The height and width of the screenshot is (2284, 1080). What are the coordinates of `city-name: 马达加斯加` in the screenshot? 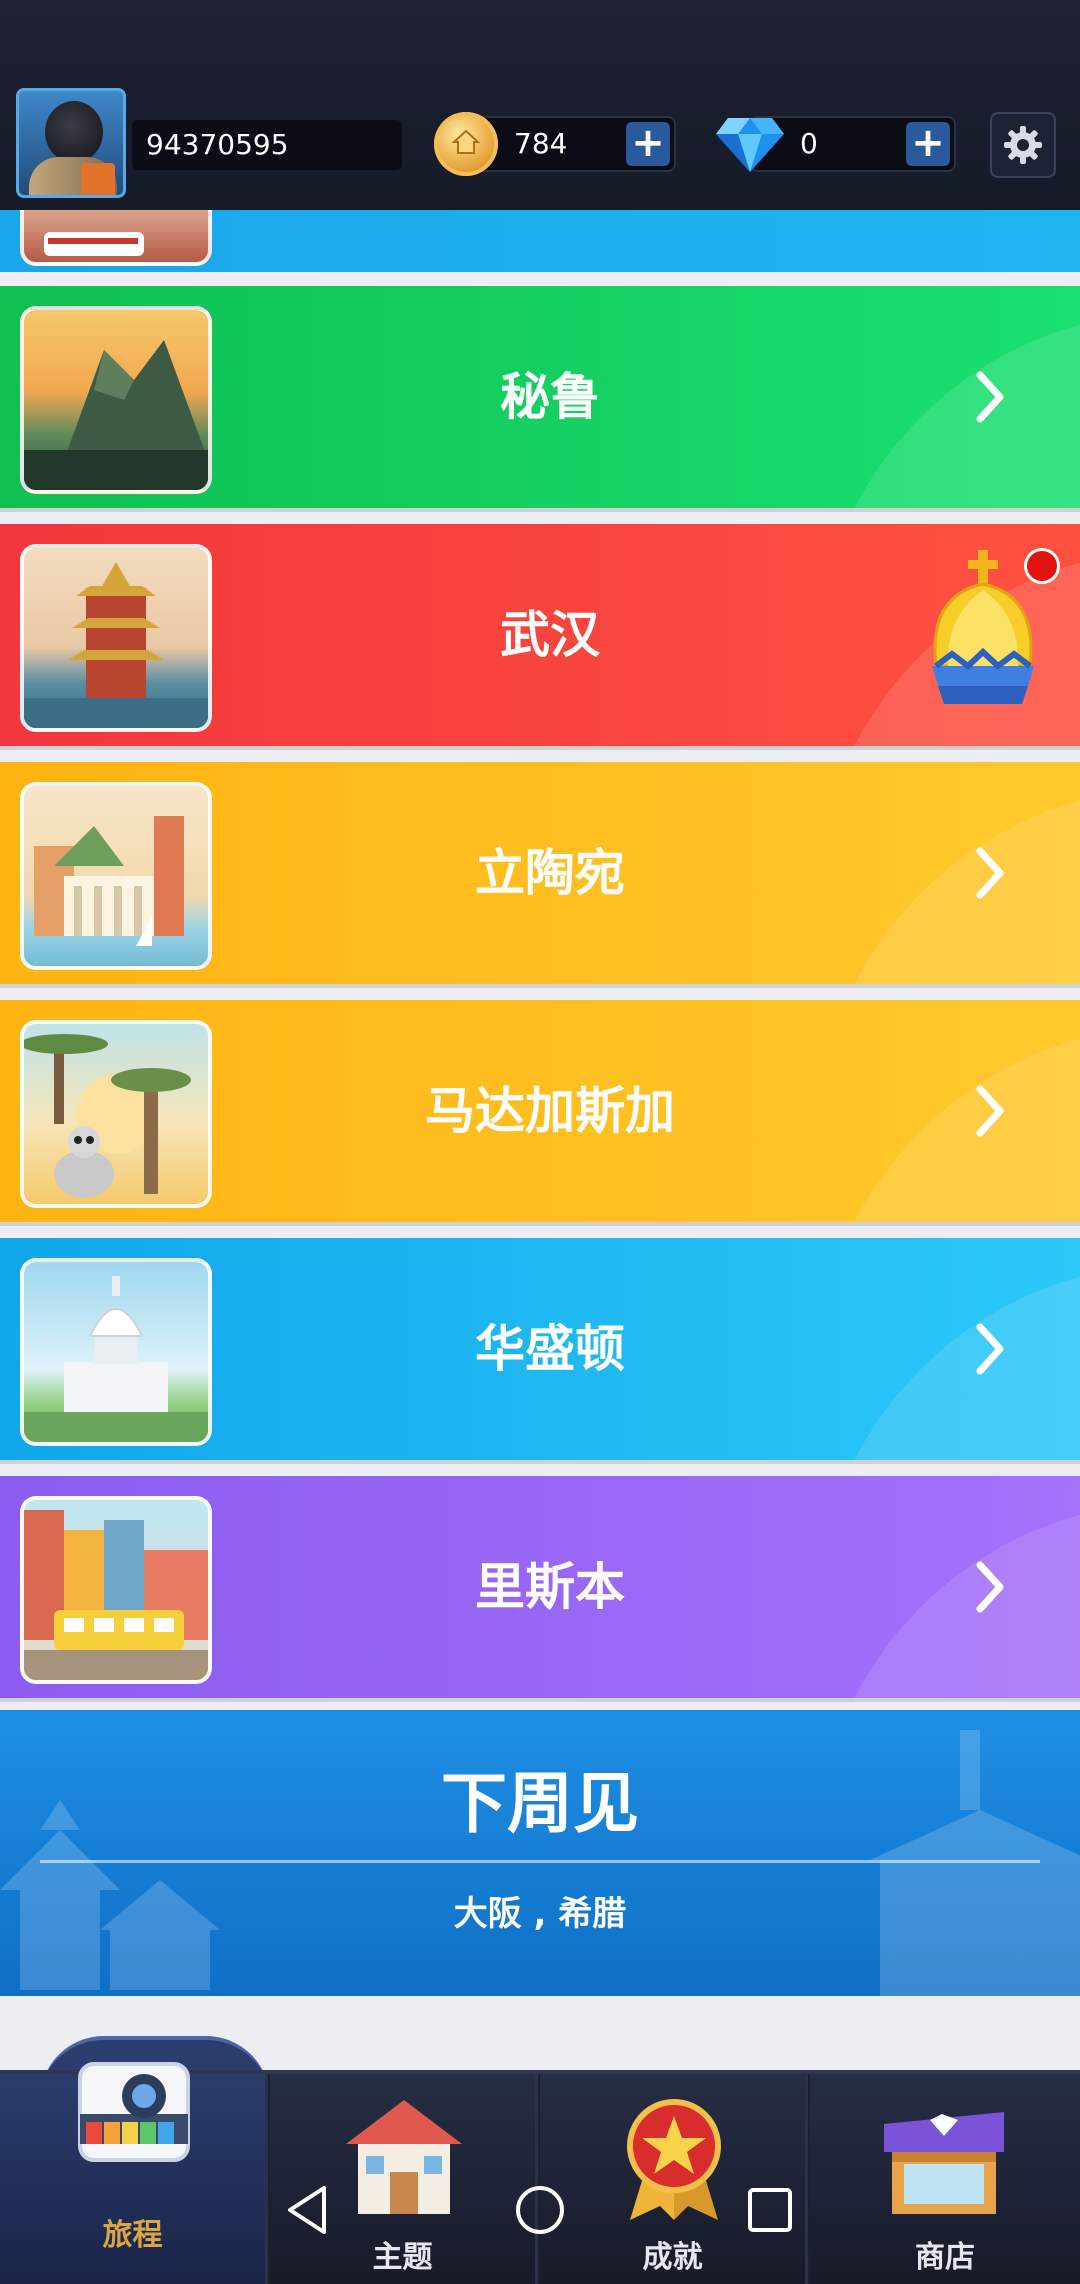 It's located at (550, 1111).